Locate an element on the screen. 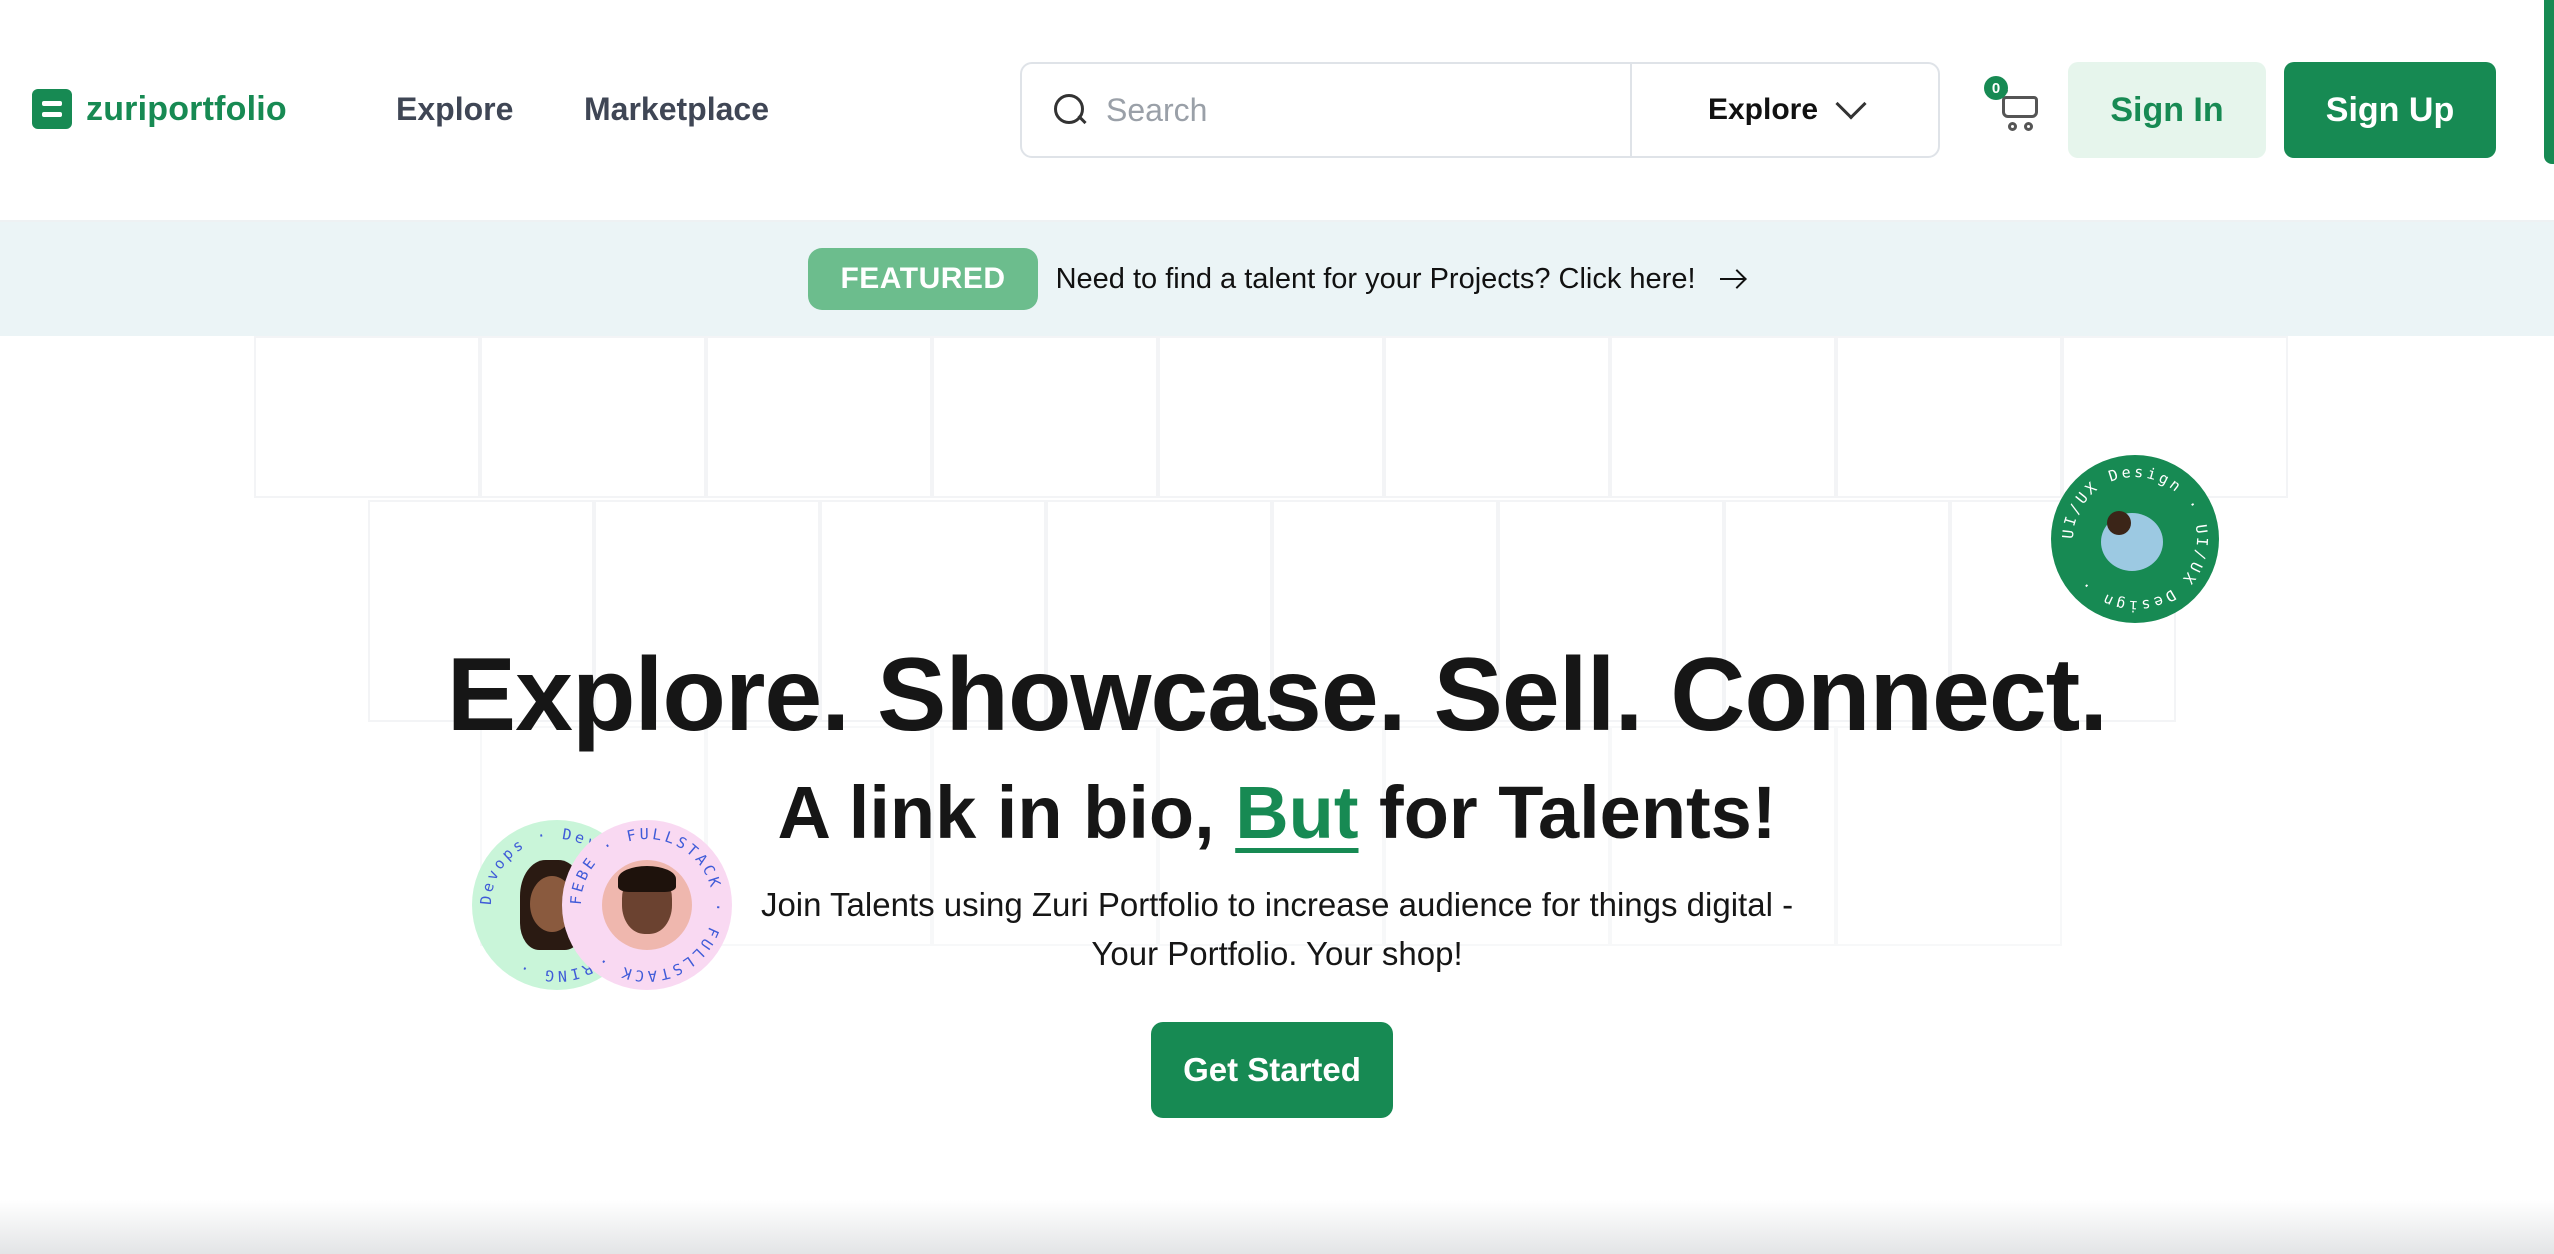 The width and height of the screenshot is (2554, 1254). grid-row is located at coordinates (1271, 417).